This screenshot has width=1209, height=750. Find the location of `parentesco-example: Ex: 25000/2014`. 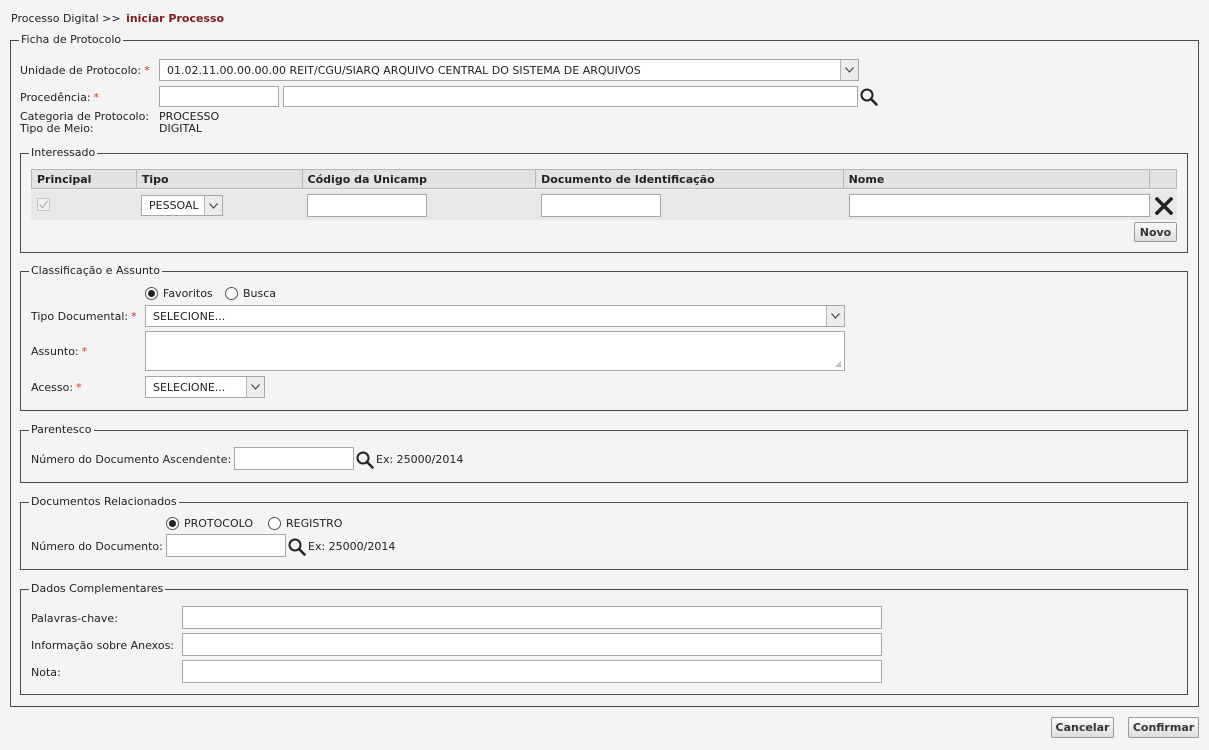

parentesco-example: Ex: 25000/2014 is located at coordinates (420, 459).